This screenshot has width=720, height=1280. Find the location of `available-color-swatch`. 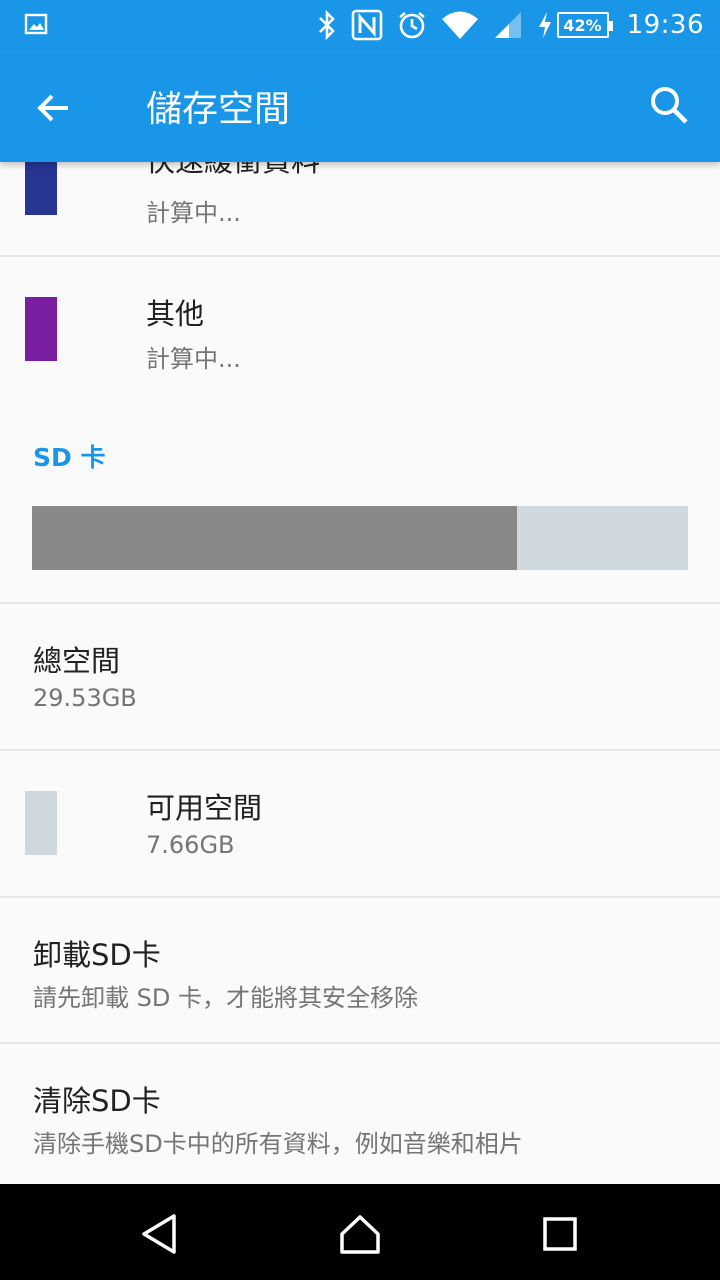

available-color-swatch is located at coordinates (41, 823).